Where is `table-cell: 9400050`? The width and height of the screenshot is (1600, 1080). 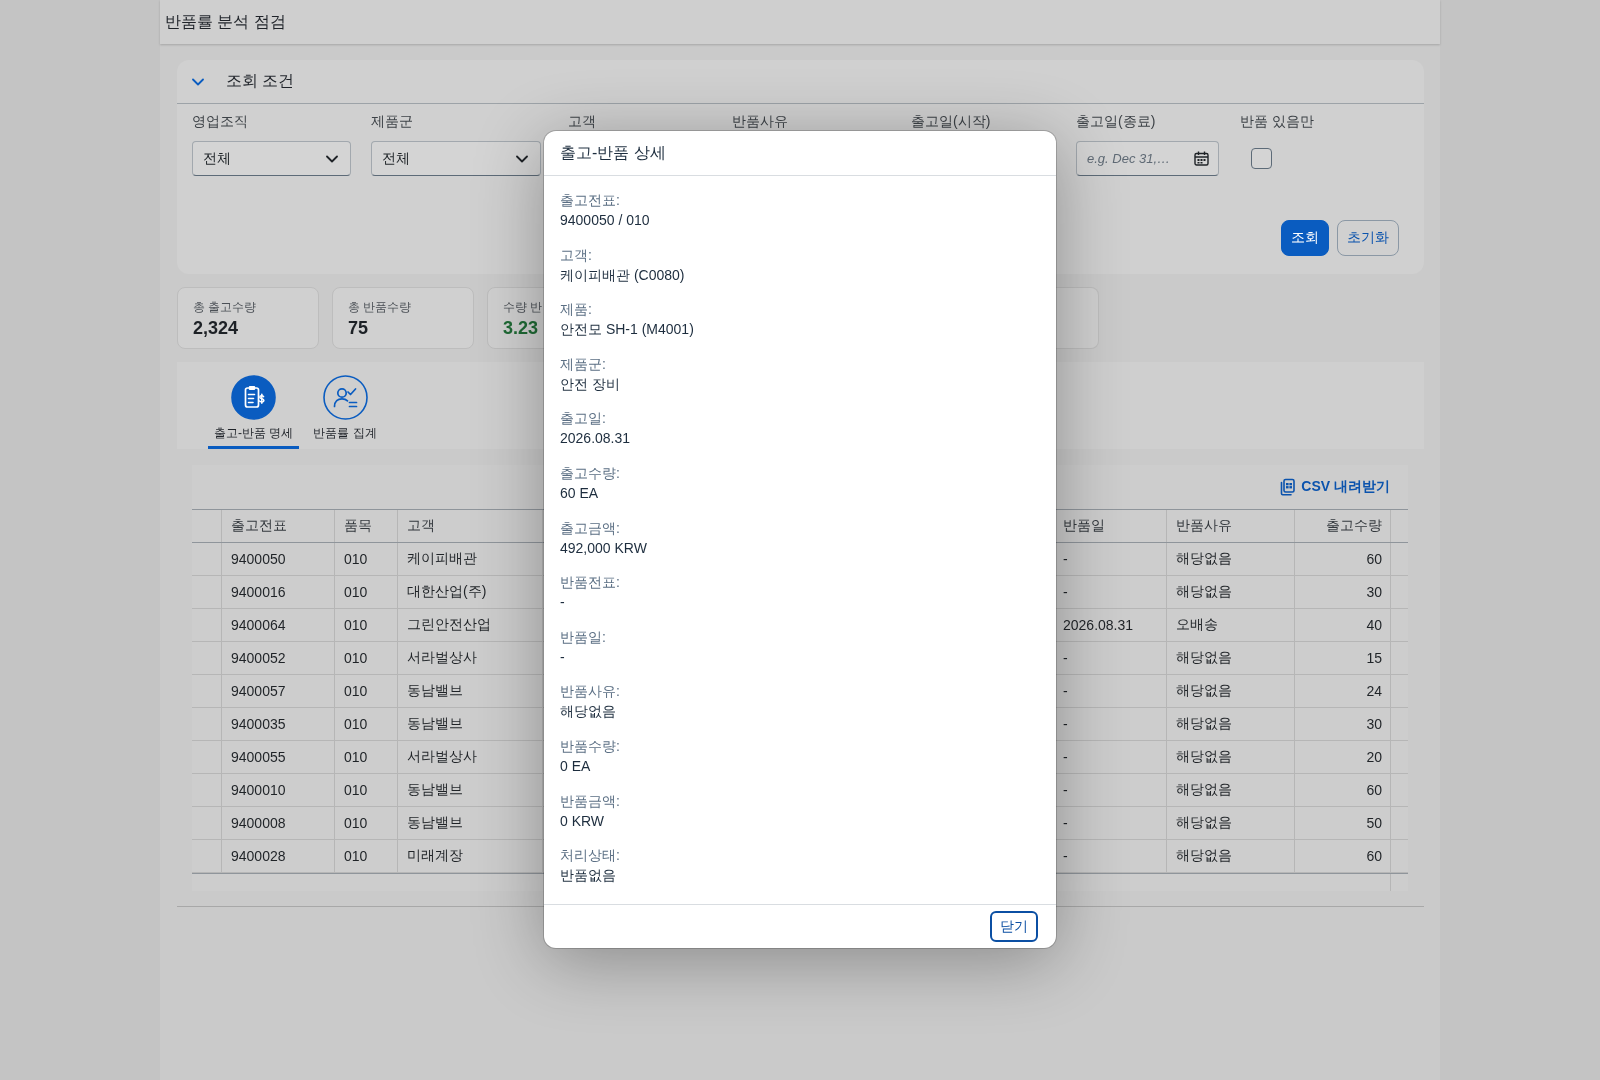 table-cell: 9400050 is located at coordinates (278, 559).